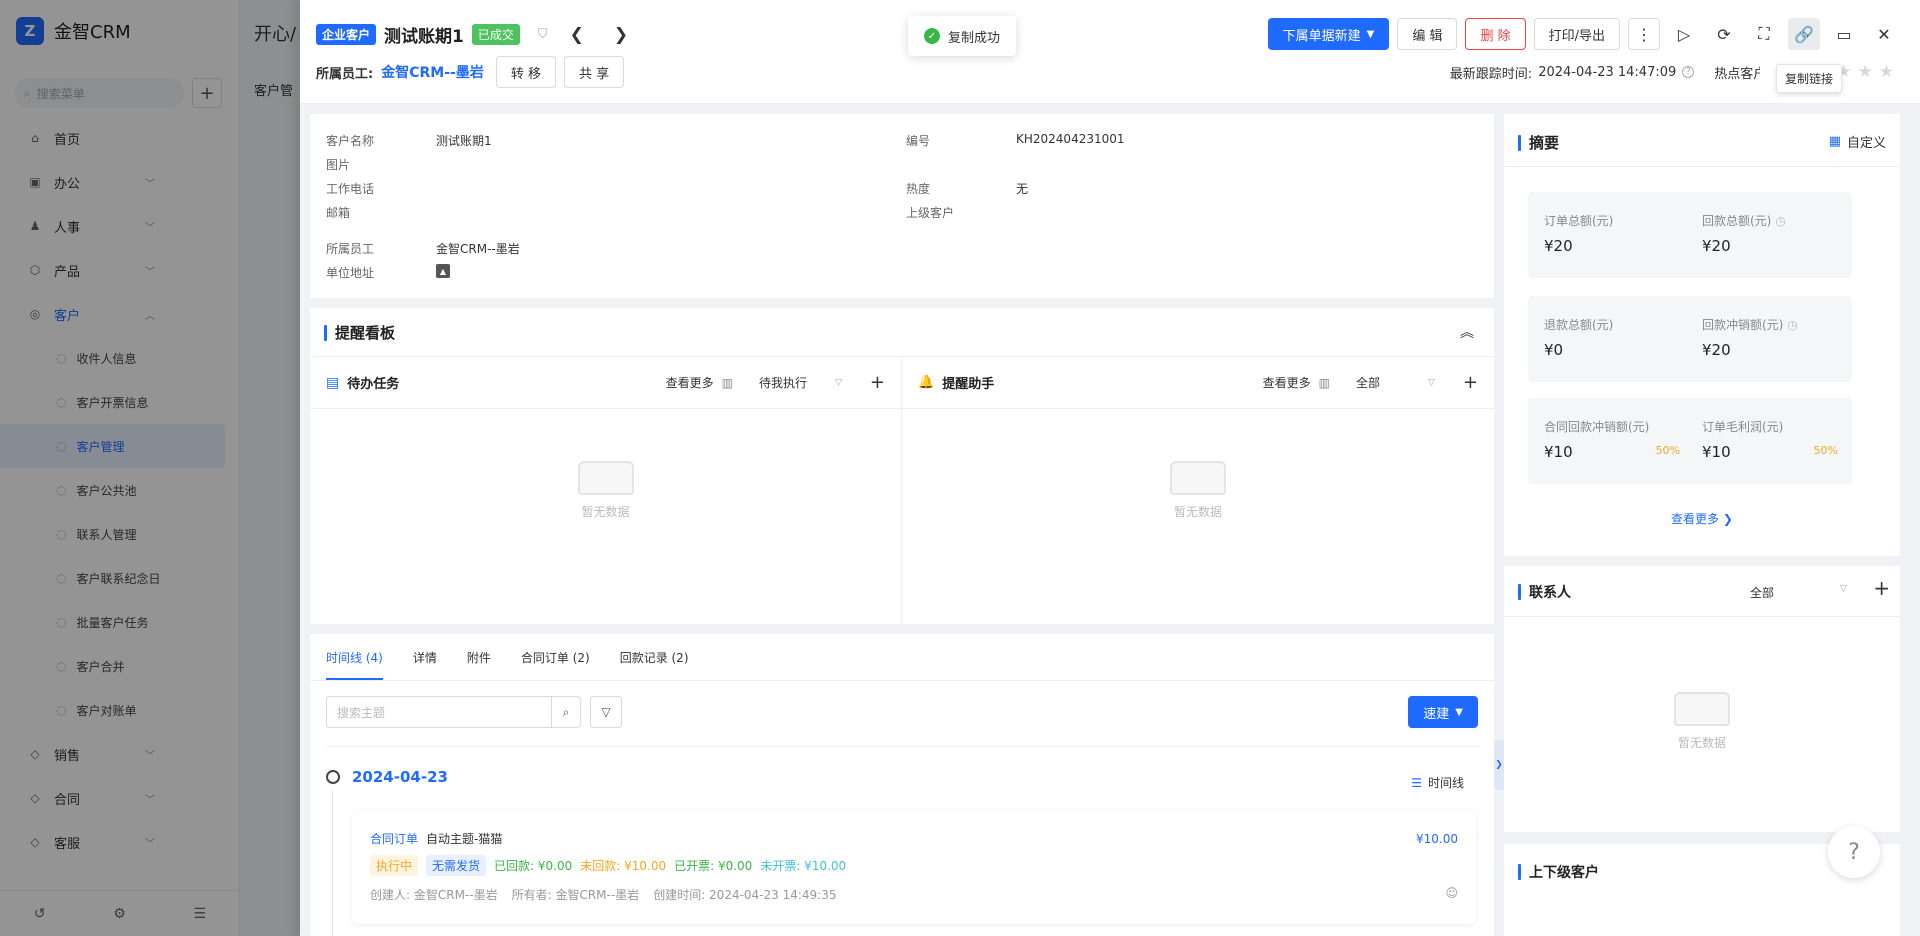 This screenshot has height=936, width=1920. Describe the element at coordinates (713, 866) in the screenshot. I see `invoiced-amount: 已开票: ¥0.00` at that location.